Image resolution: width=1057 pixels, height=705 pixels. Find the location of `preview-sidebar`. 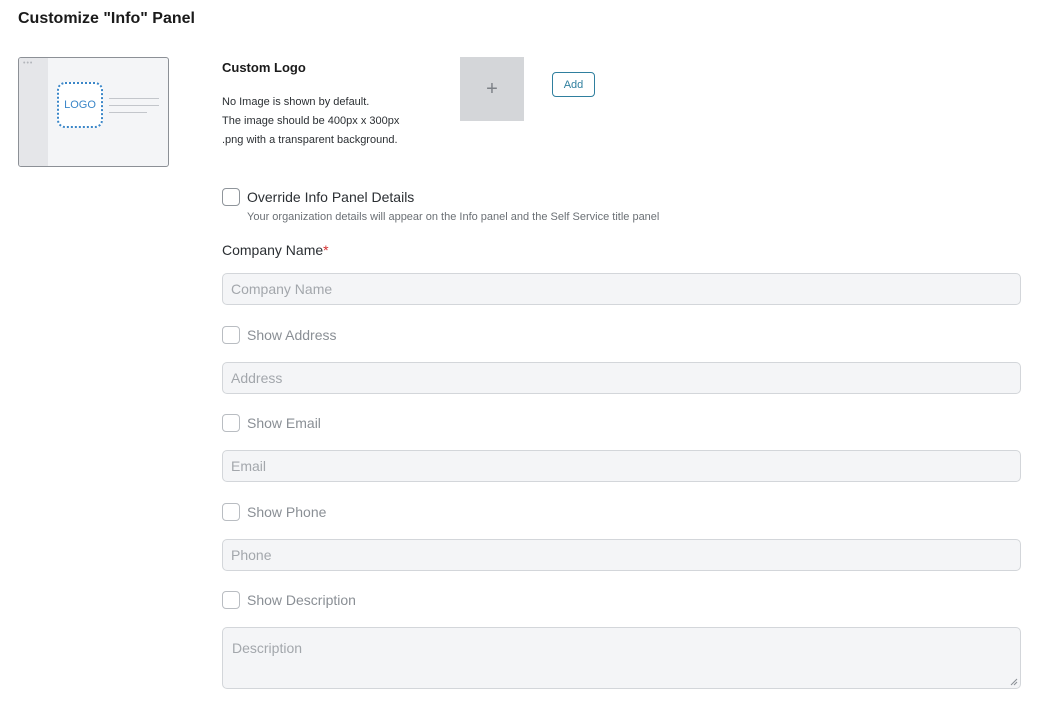

preview-sidebar is located at coordinates (33, 112).